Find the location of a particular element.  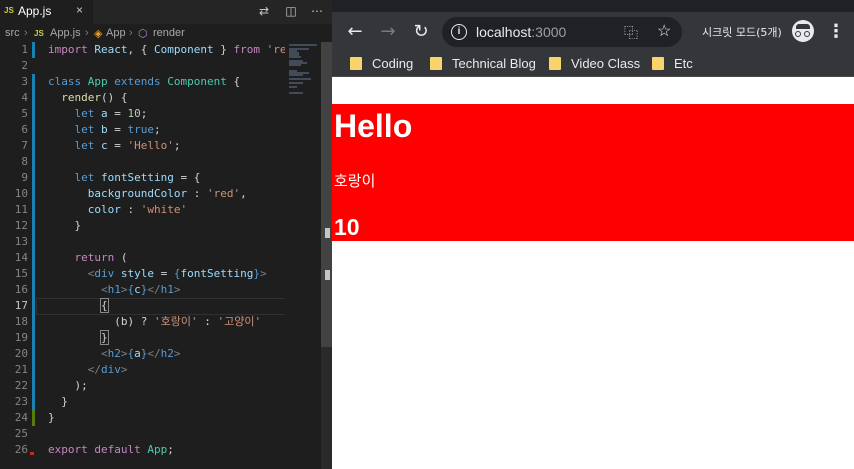

heading-hello: Hello is located at coordinates (373, 126).